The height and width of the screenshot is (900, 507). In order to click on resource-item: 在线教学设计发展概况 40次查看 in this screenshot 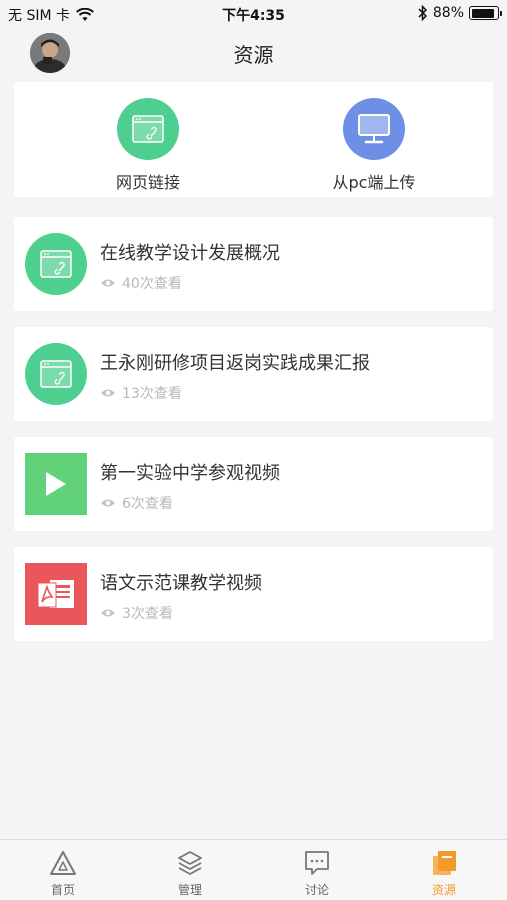, I will do `click(253, 264)`.